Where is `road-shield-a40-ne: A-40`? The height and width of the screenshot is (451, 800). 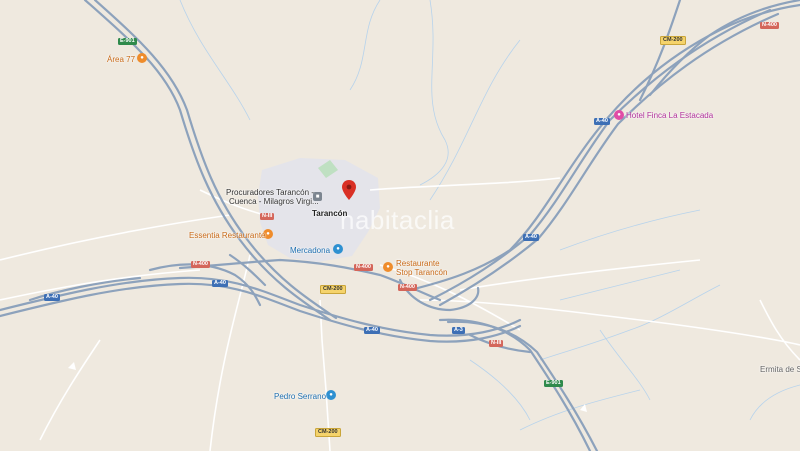 road-shield-a40-ne: A-40 is located at coordinates (602, 121).